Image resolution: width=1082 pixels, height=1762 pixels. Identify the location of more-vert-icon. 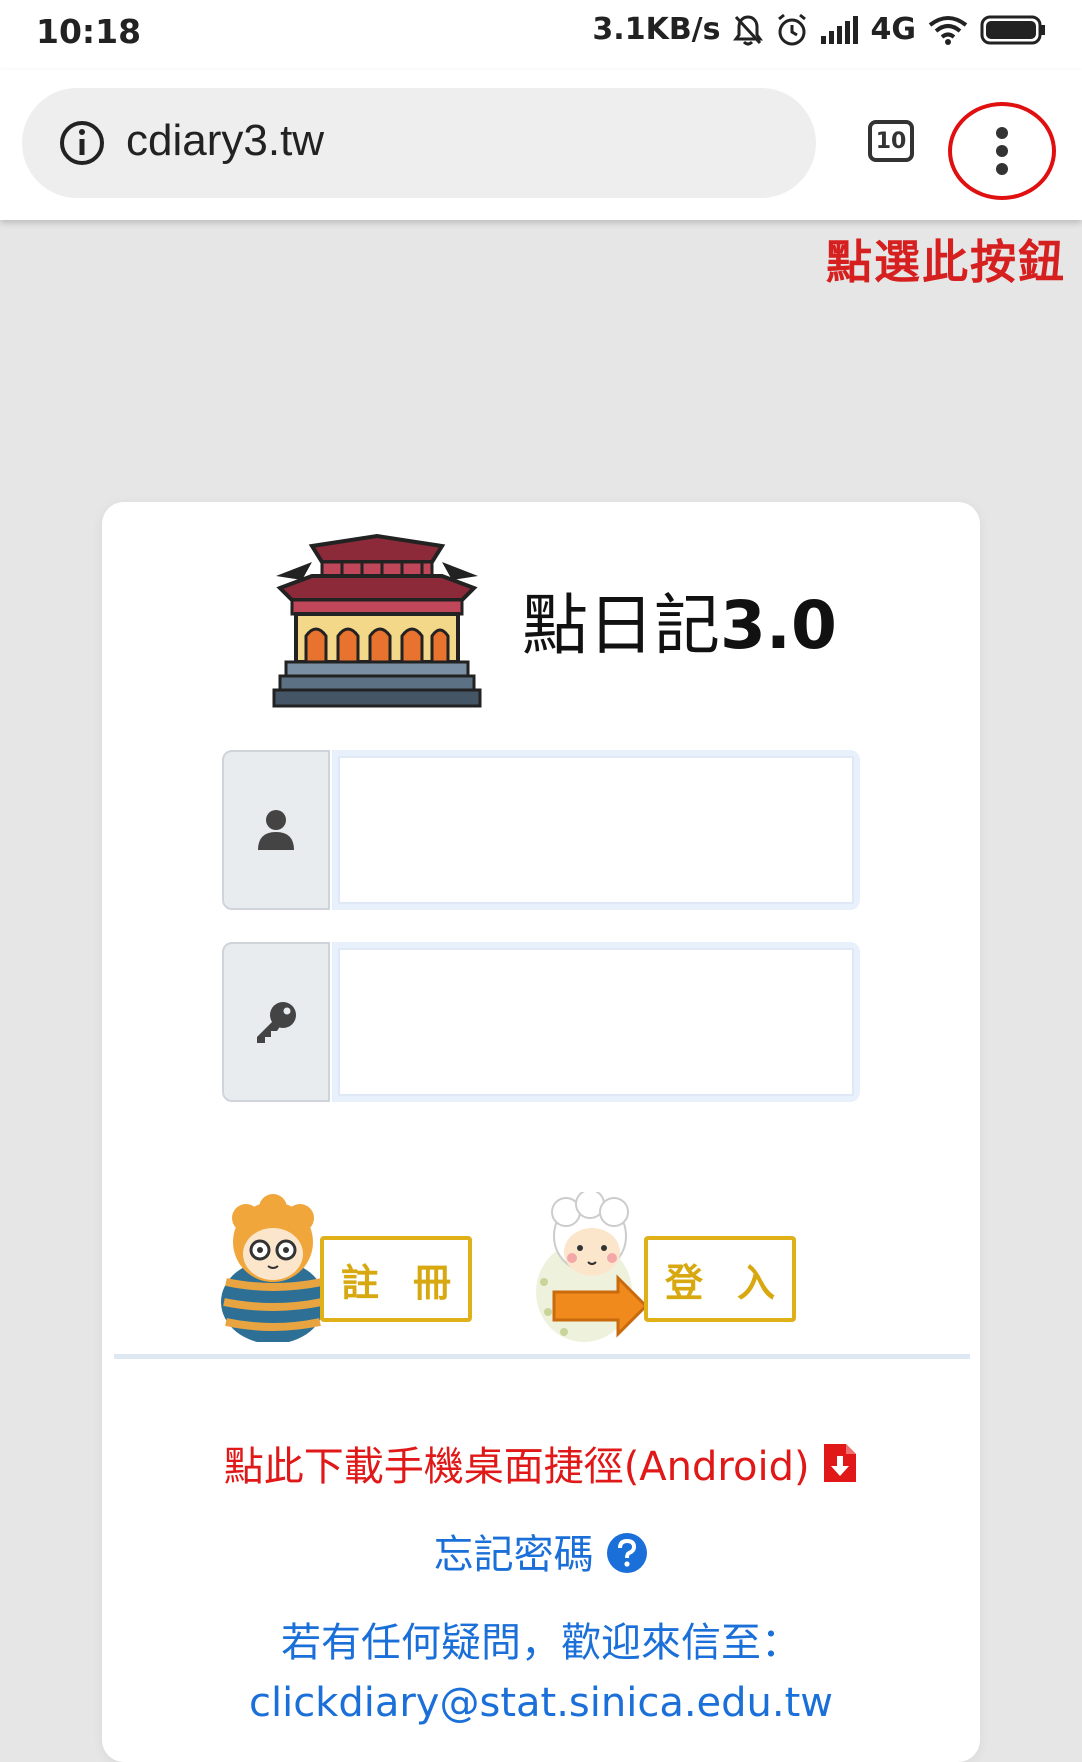
(1002, 151).